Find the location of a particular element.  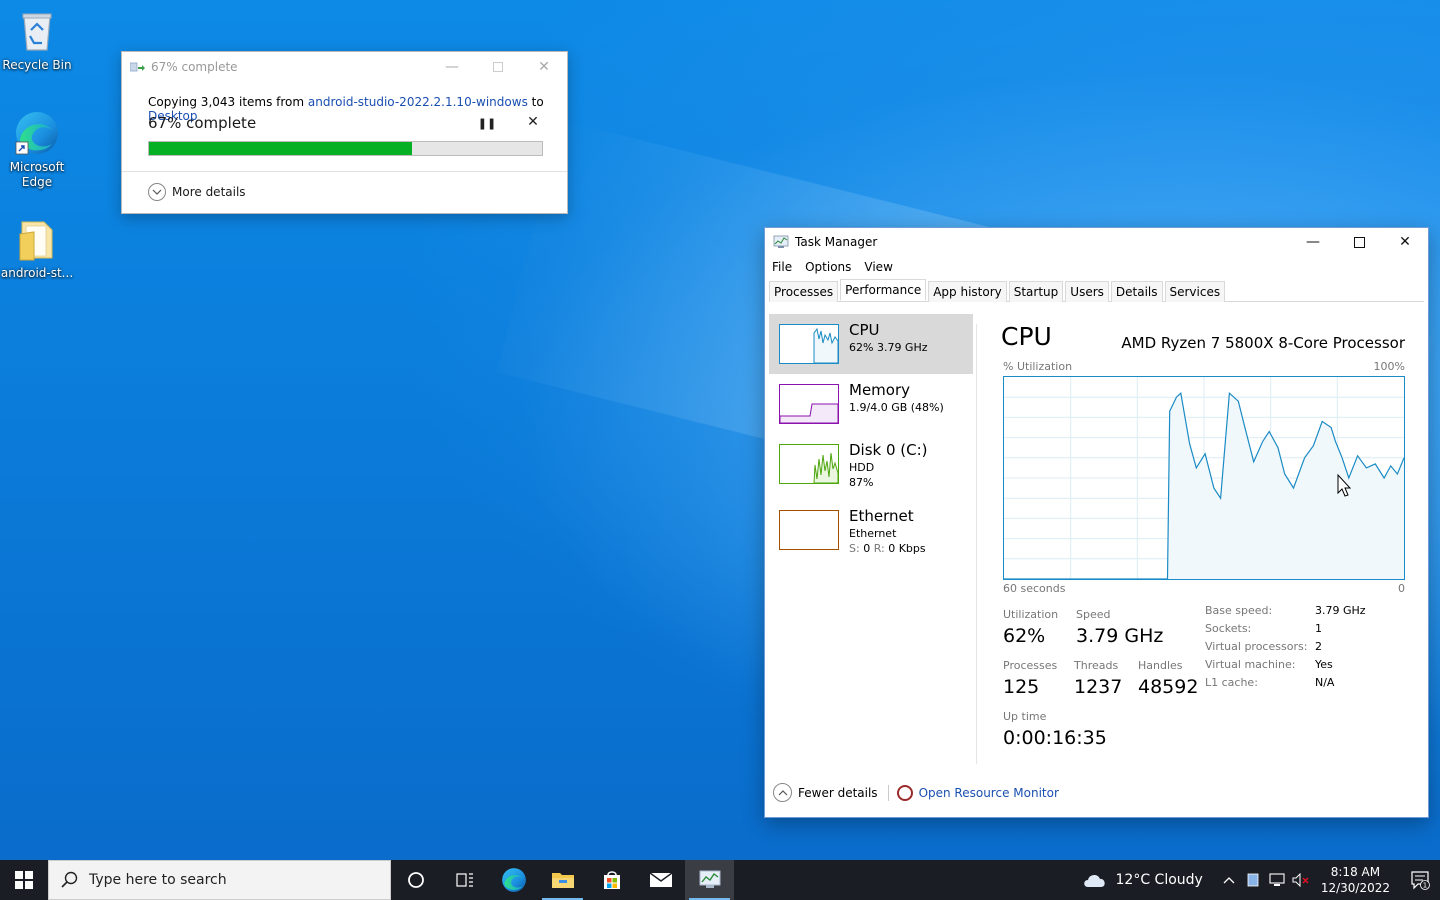

show-hidden-icons-button is located at coordinates (1229, 880).